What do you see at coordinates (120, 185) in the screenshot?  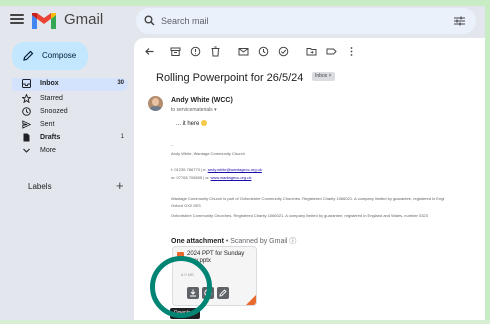 I see `create-label-button: +` at bounding box center [120, 185].